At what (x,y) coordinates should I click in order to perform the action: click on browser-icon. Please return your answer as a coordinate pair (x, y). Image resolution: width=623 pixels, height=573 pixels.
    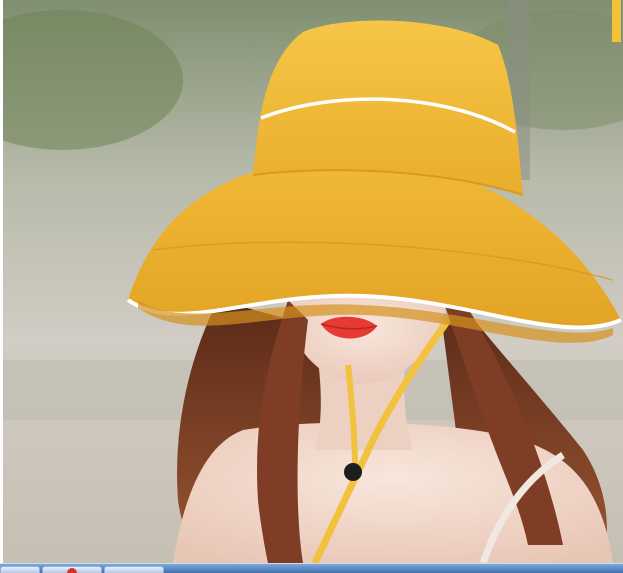
    Looking at the image, I should click on (72, 570).